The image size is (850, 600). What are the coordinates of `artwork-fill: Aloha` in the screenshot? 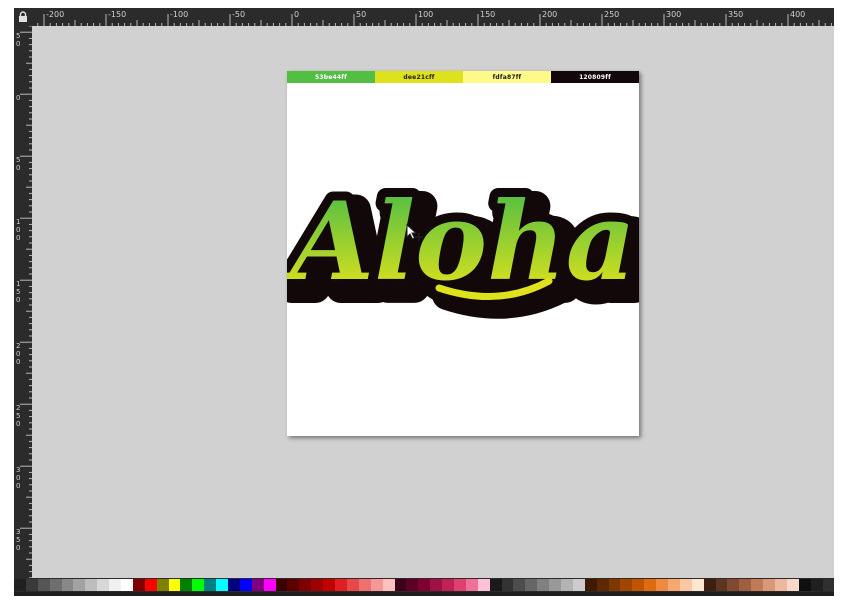 It's located at (461, 242).